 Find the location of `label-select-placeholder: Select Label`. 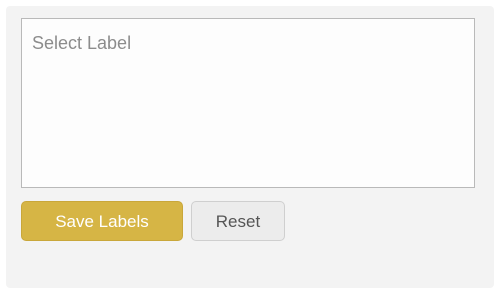

label-select-placeholder: Select Label is located at coordinates (82, 43).